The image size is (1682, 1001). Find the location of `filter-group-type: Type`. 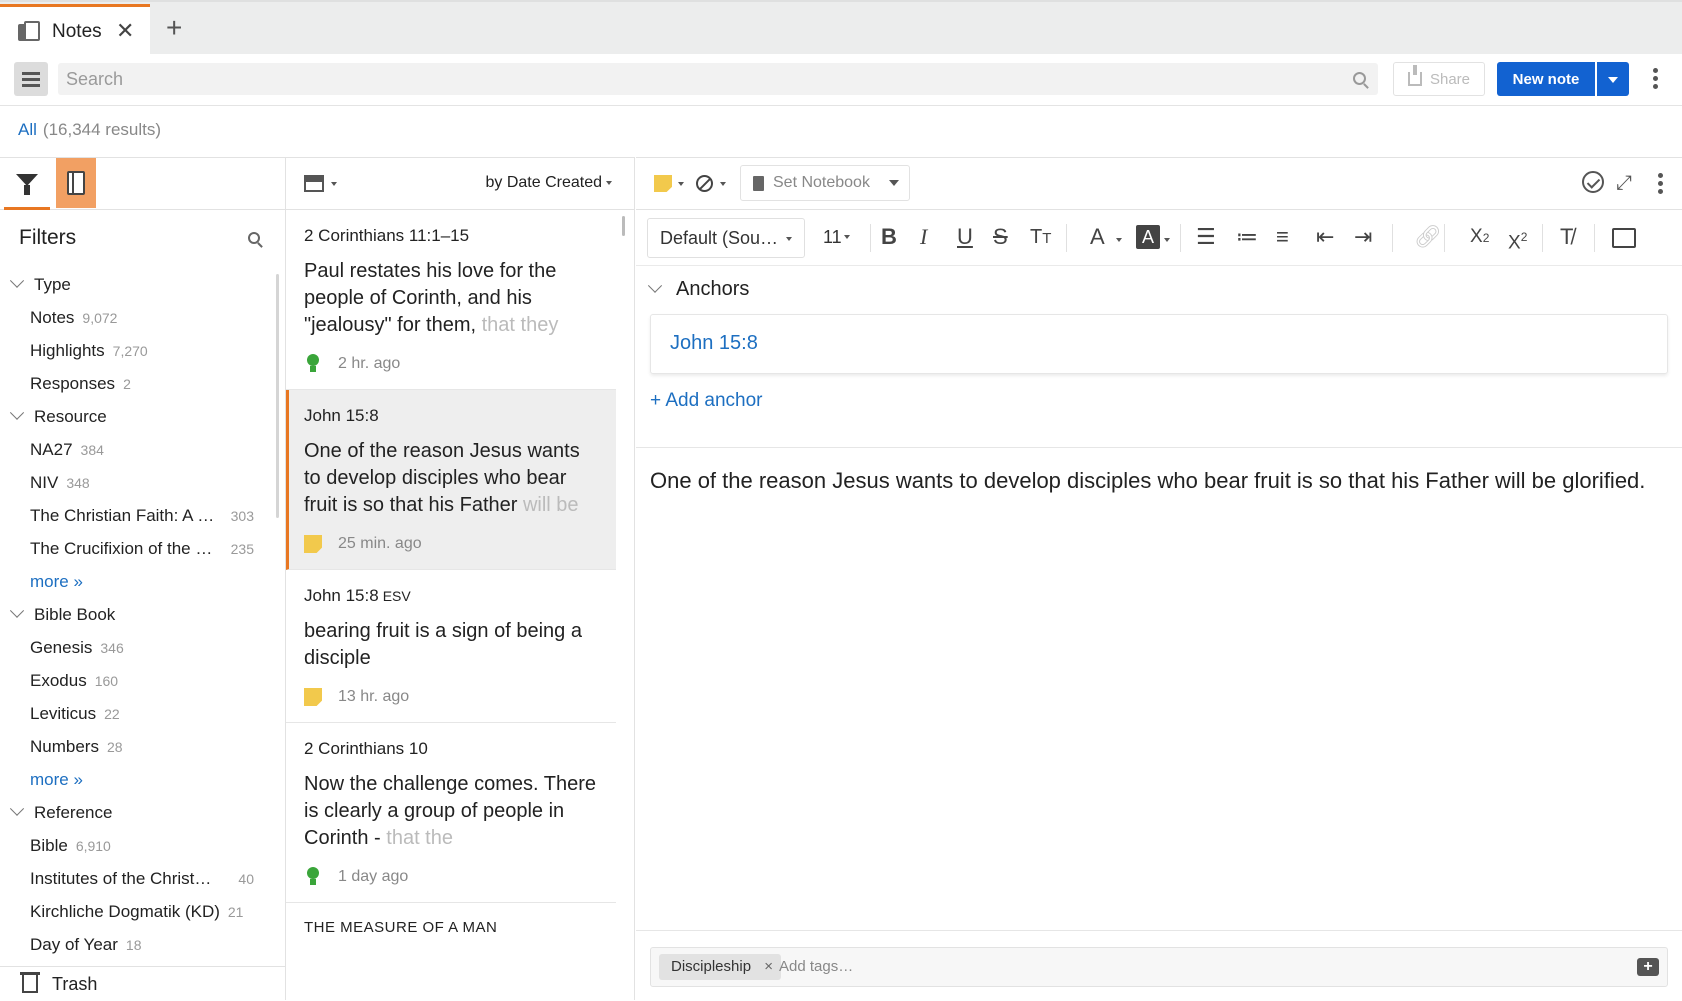

filter-group-type: Type is located at coordinates (140, 284).